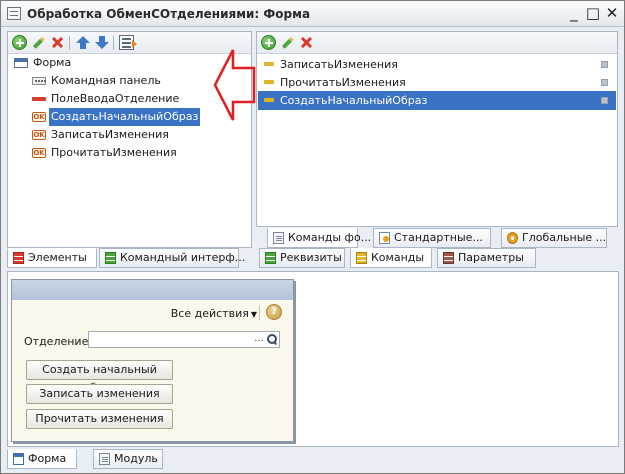 The width and height of the screenshot is (625, 474). Describe the element at coordinates (110, 258) in the screenshot. I see `command-interface-tab-icon` at that location.